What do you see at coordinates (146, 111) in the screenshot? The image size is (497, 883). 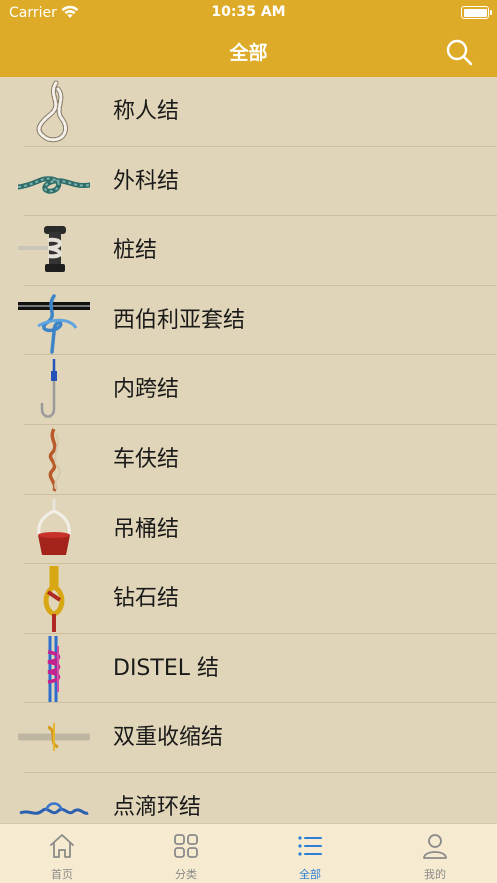 I see `list-item-label: 称人结` at bounding box center [146, 111].